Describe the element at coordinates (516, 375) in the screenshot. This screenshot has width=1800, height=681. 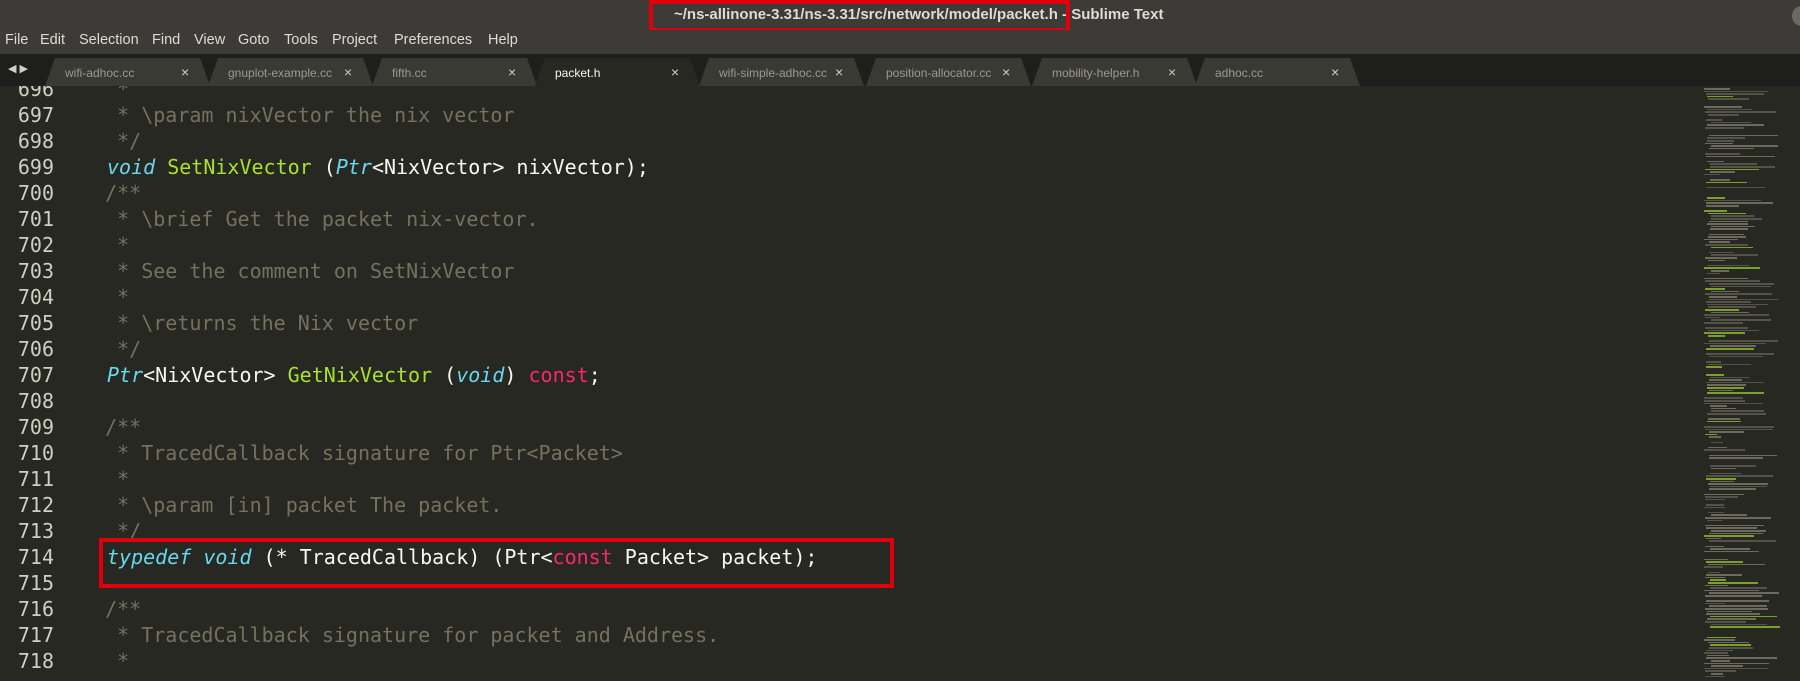
I see `code-text: )` at that location.